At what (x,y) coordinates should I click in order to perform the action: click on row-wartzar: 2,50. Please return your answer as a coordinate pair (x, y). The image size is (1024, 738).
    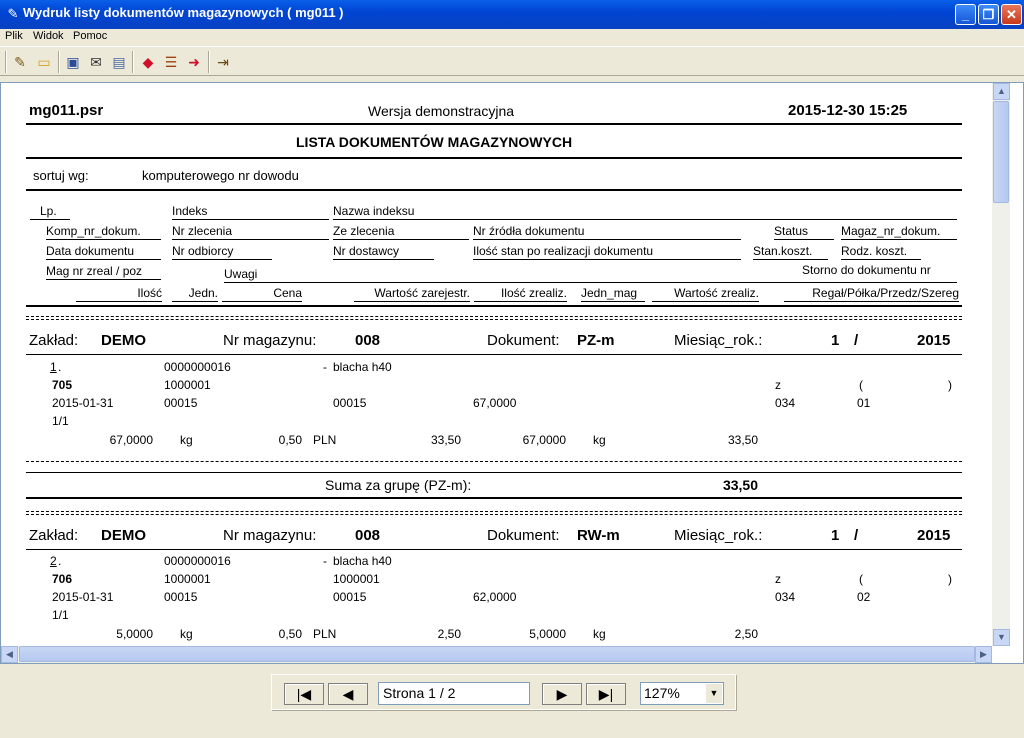
    Looking at the image, I should click on (449, 634).